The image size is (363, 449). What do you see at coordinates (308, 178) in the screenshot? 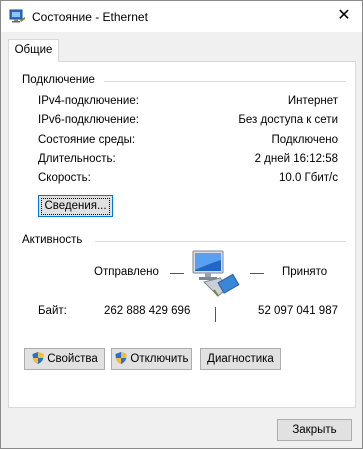
I see `speed-value: 10.0 Гбит/с` at bounding box center [308, 178].